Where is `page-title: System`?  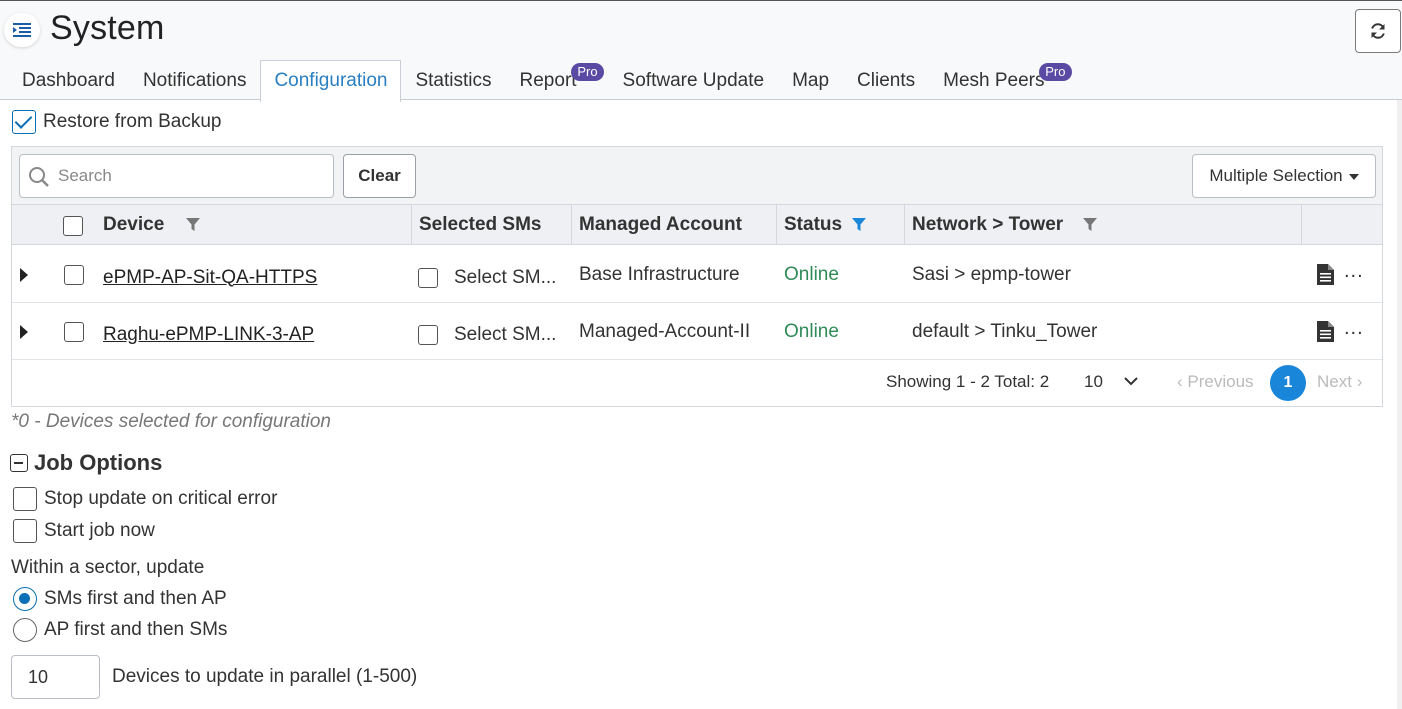 page-title: System is located at coordinates (107, 28).